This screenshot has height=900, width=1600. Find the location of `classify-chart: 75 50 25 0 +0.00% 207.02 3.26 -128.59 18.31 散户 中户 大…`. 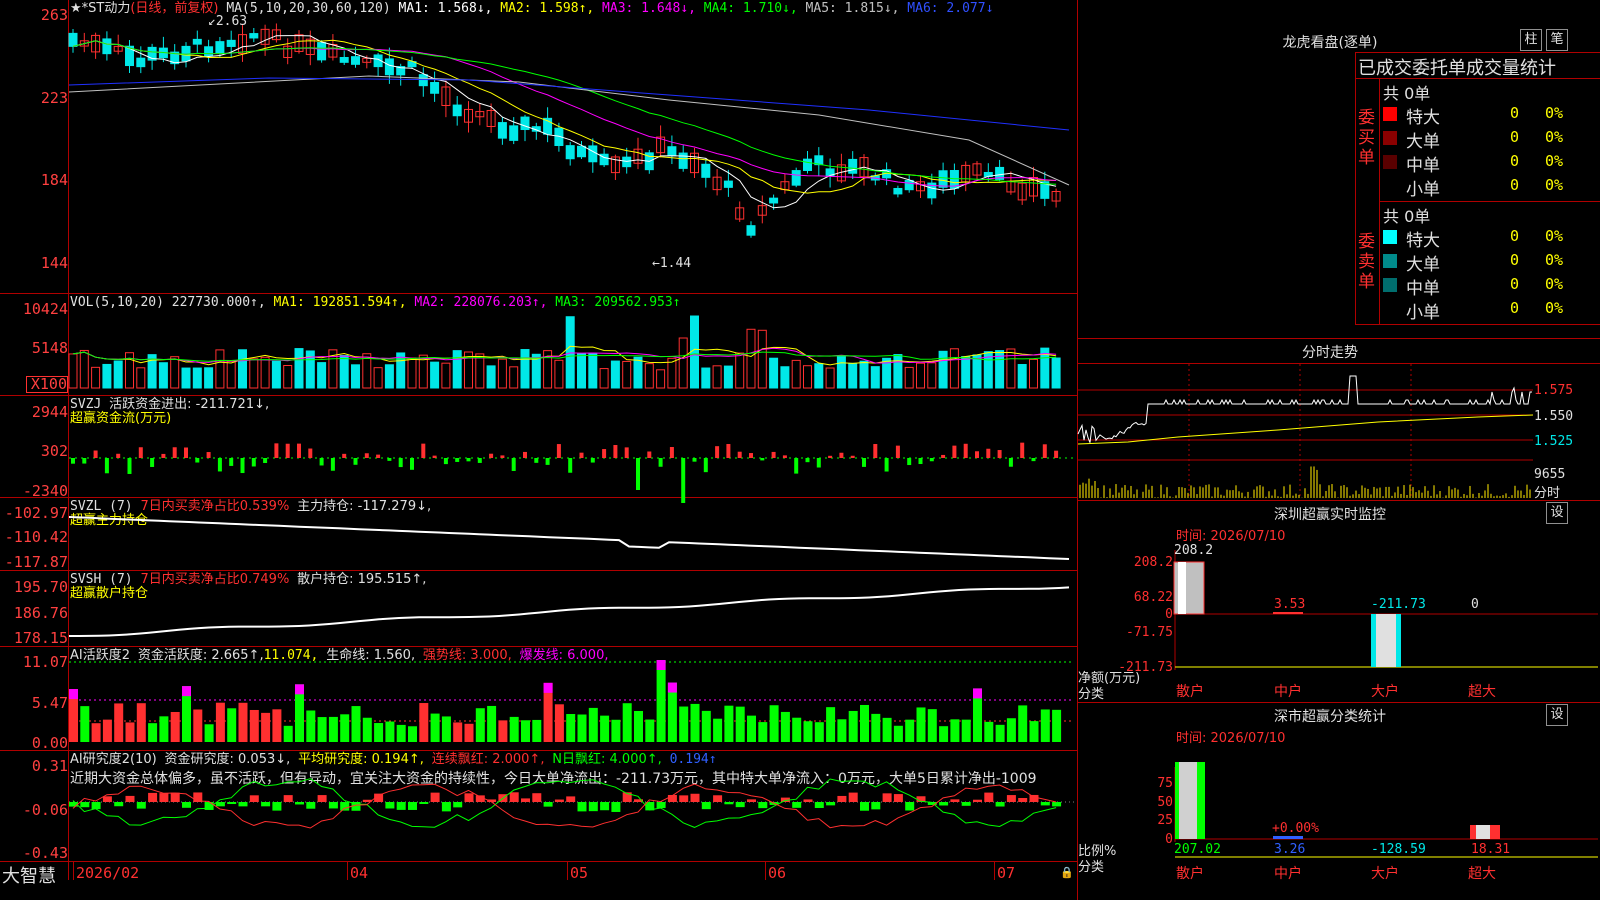

classify-chart: 75 50 25 0 +0.00% 207.02 3.26 -128.59 18.31 散户 中户 大… is located at coordinates (1338, 819).